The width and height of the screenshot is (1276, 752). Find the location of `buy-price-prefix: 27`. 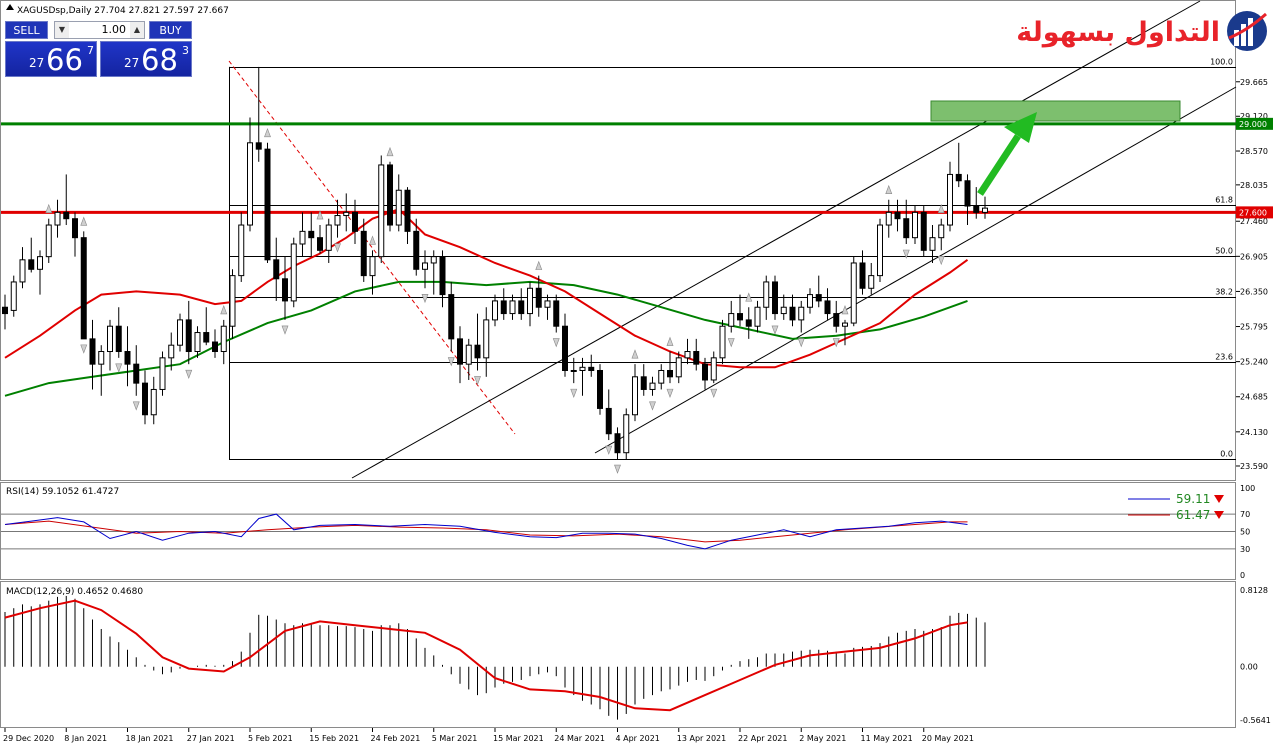

buy-price-prefix: 27 is located at coordinates (132, 63).